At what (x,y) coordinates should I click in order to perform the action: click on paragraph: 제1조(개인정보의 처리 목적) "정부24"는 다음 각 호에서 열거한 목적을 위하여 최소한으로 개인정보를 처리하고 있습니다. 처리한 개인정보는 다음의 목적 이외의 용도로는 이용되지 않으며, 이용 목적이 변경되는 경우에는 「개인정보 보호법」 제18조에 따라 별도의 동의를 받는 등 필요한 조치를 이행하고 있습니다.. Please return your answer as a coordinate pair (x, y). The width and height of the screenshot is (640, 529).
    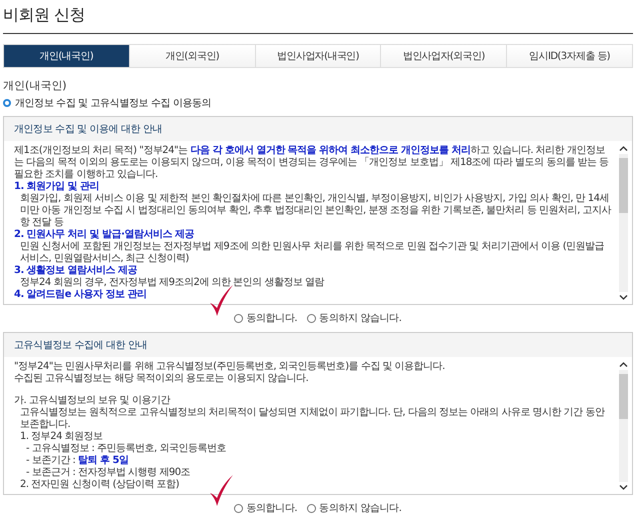
    Looking at the image, I should click on (312, 163).